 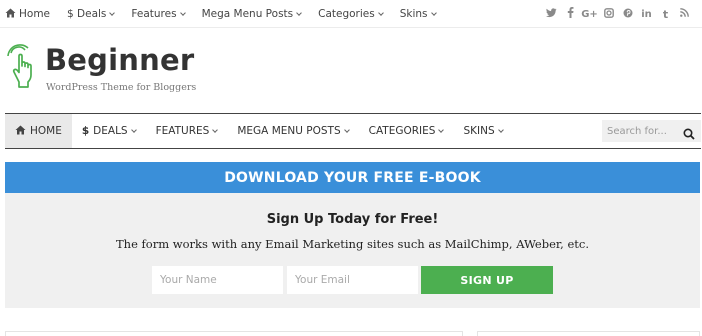 I want to click on tumblr-icon: t, so click(x=665, y=14).